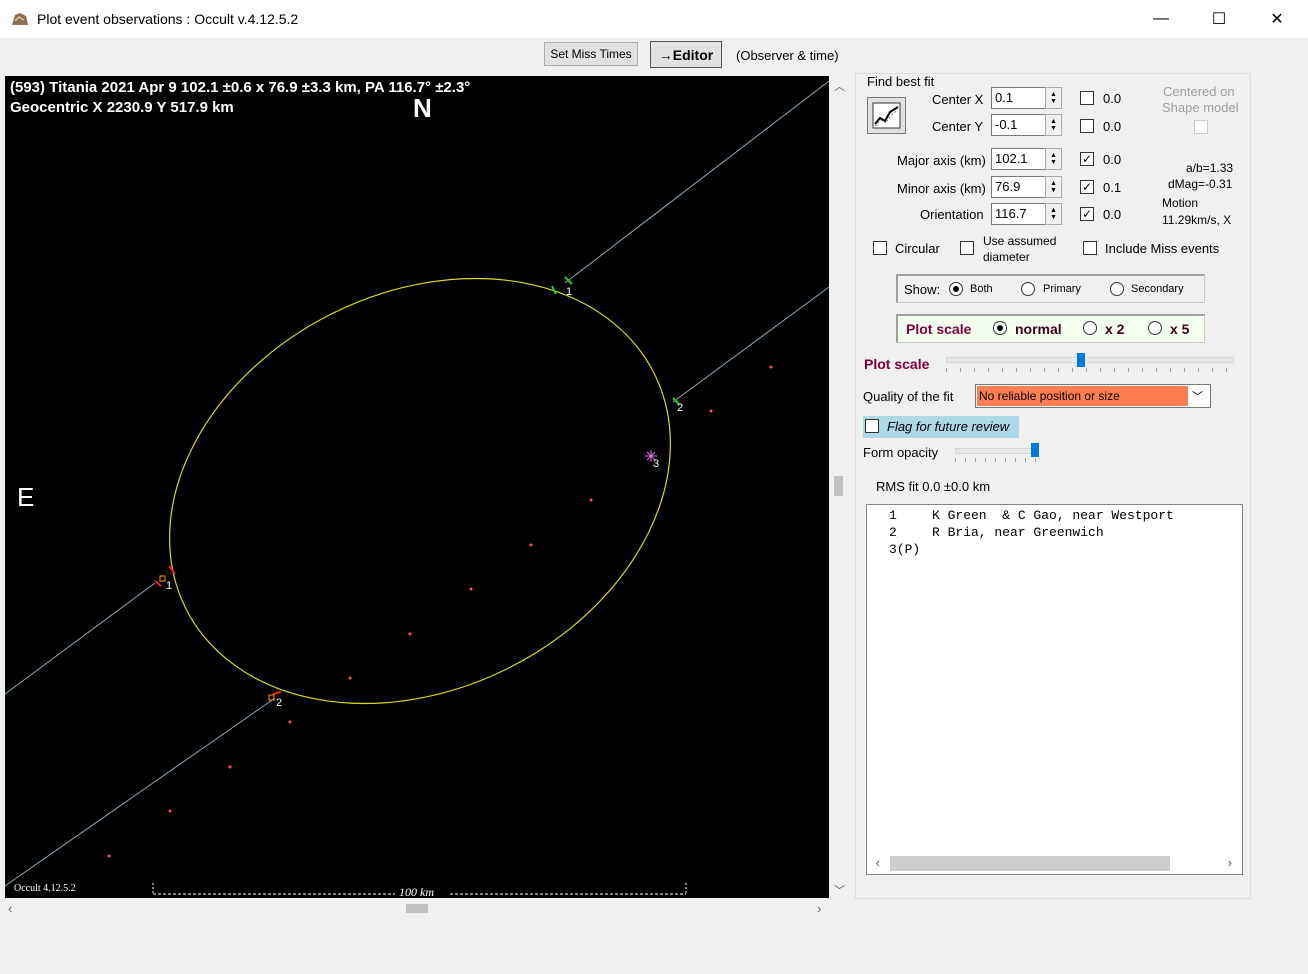 Image resolution: width=1308 pixels, height=974 pixels. Describe the element at coordinates (140, 792) in the screenshot. I see `chord-line-2-lower` at that location.